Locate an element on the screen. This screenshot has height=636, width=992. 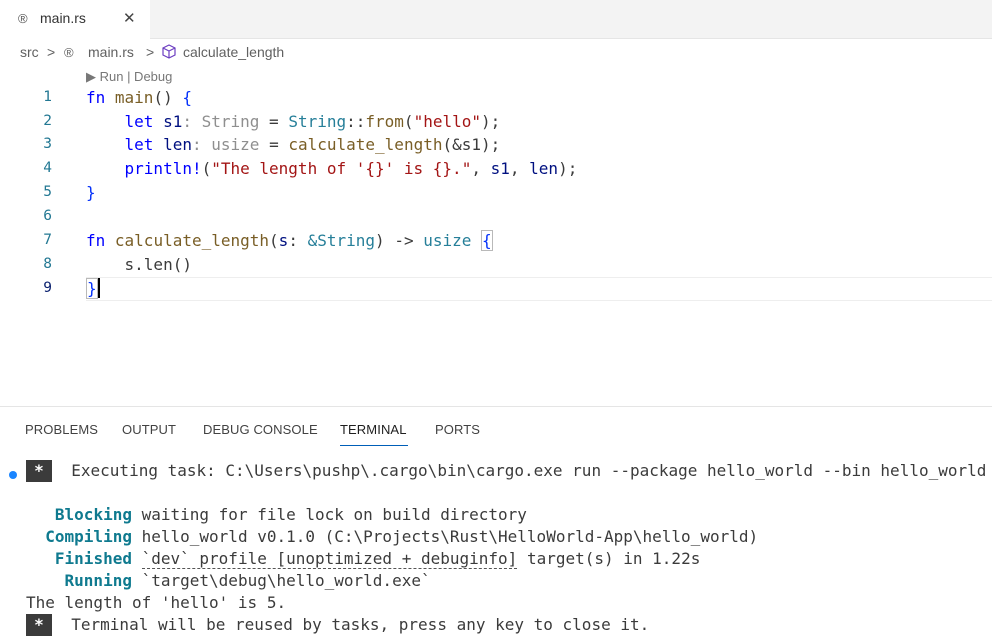
line-number: 3 is located at coordinates (47, 144).